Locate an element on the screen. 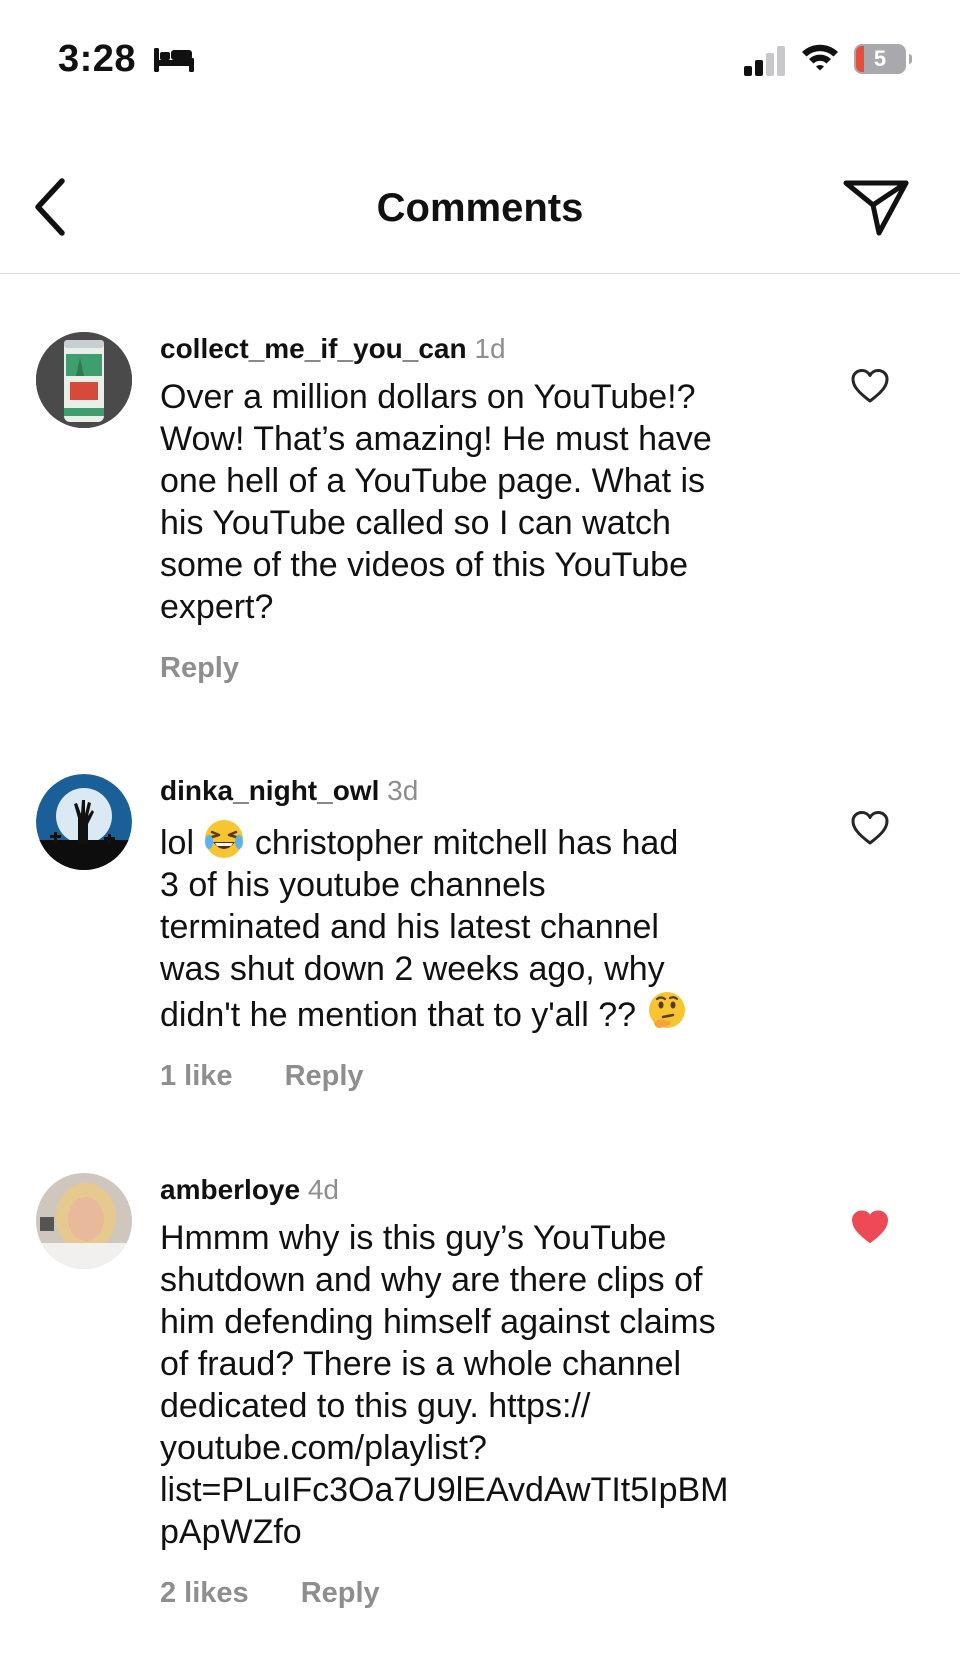  battery-tip is located at coordinates (910, 59).